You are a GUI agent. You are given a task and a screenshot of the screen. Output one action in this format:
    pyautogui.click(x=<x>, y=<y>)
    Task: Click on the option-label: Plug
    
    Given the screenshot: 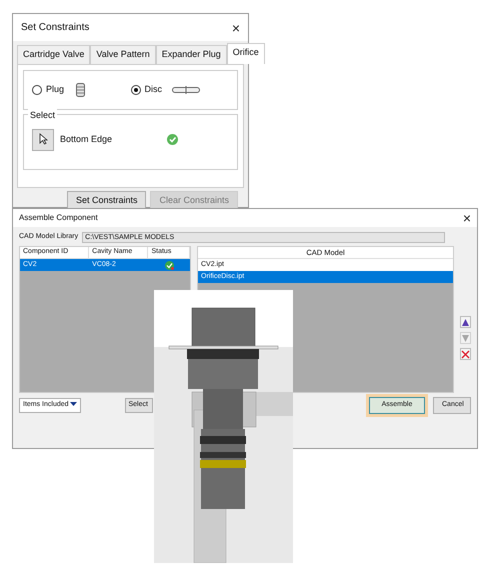 What is the action you would take?
    pyautogui.click(x=55, y=89)
    